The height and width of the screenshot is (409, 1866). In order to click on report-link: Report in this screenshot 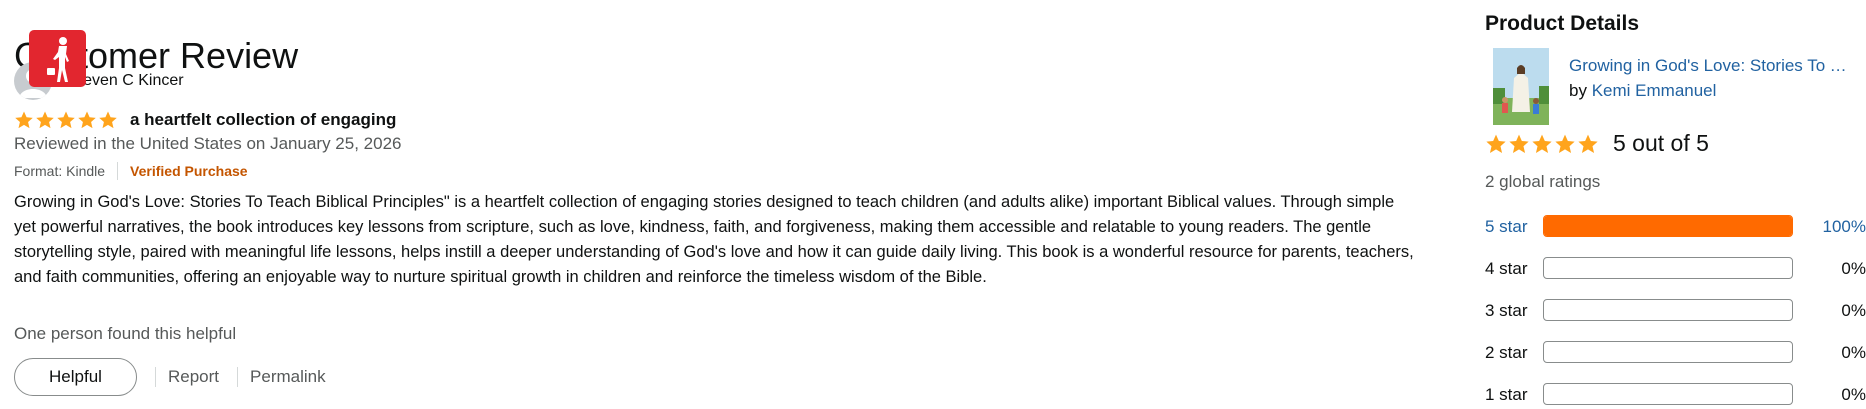, I will do `click(193, 377)`.